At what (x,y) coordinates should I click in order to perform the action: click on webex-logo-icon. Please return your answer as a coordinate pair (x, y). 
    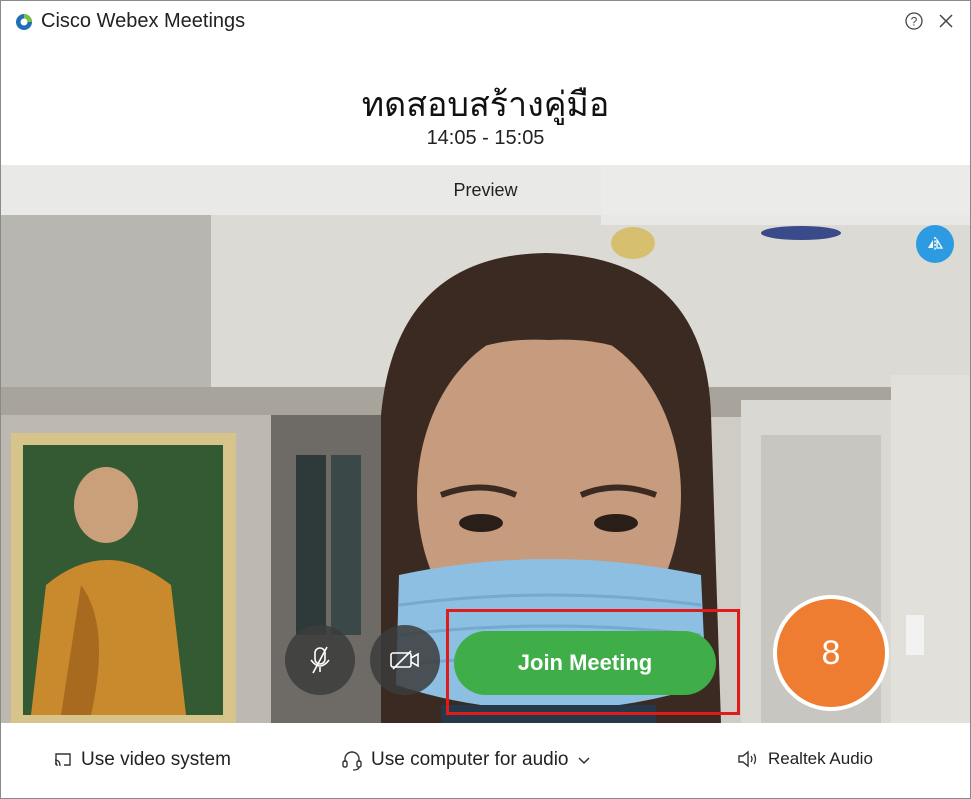
    Looking at the image, I should click on (24, 22).